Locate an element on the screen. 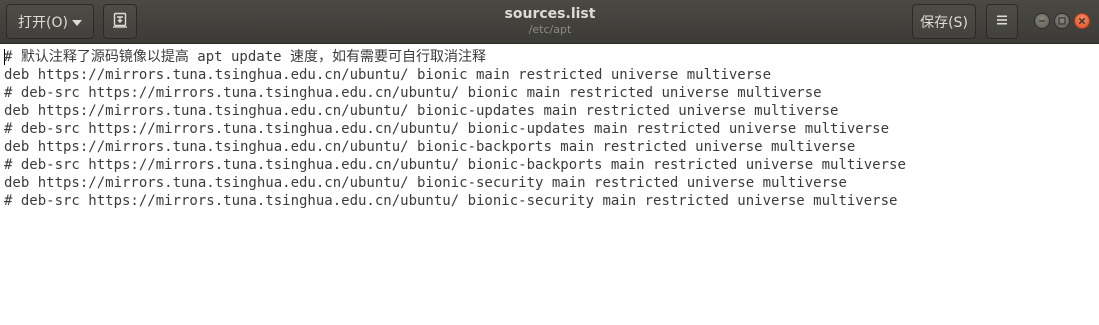 The height and width of the screenshot is (325, 1099). open-button: 打开(O) is located at coordinates (50, 21).